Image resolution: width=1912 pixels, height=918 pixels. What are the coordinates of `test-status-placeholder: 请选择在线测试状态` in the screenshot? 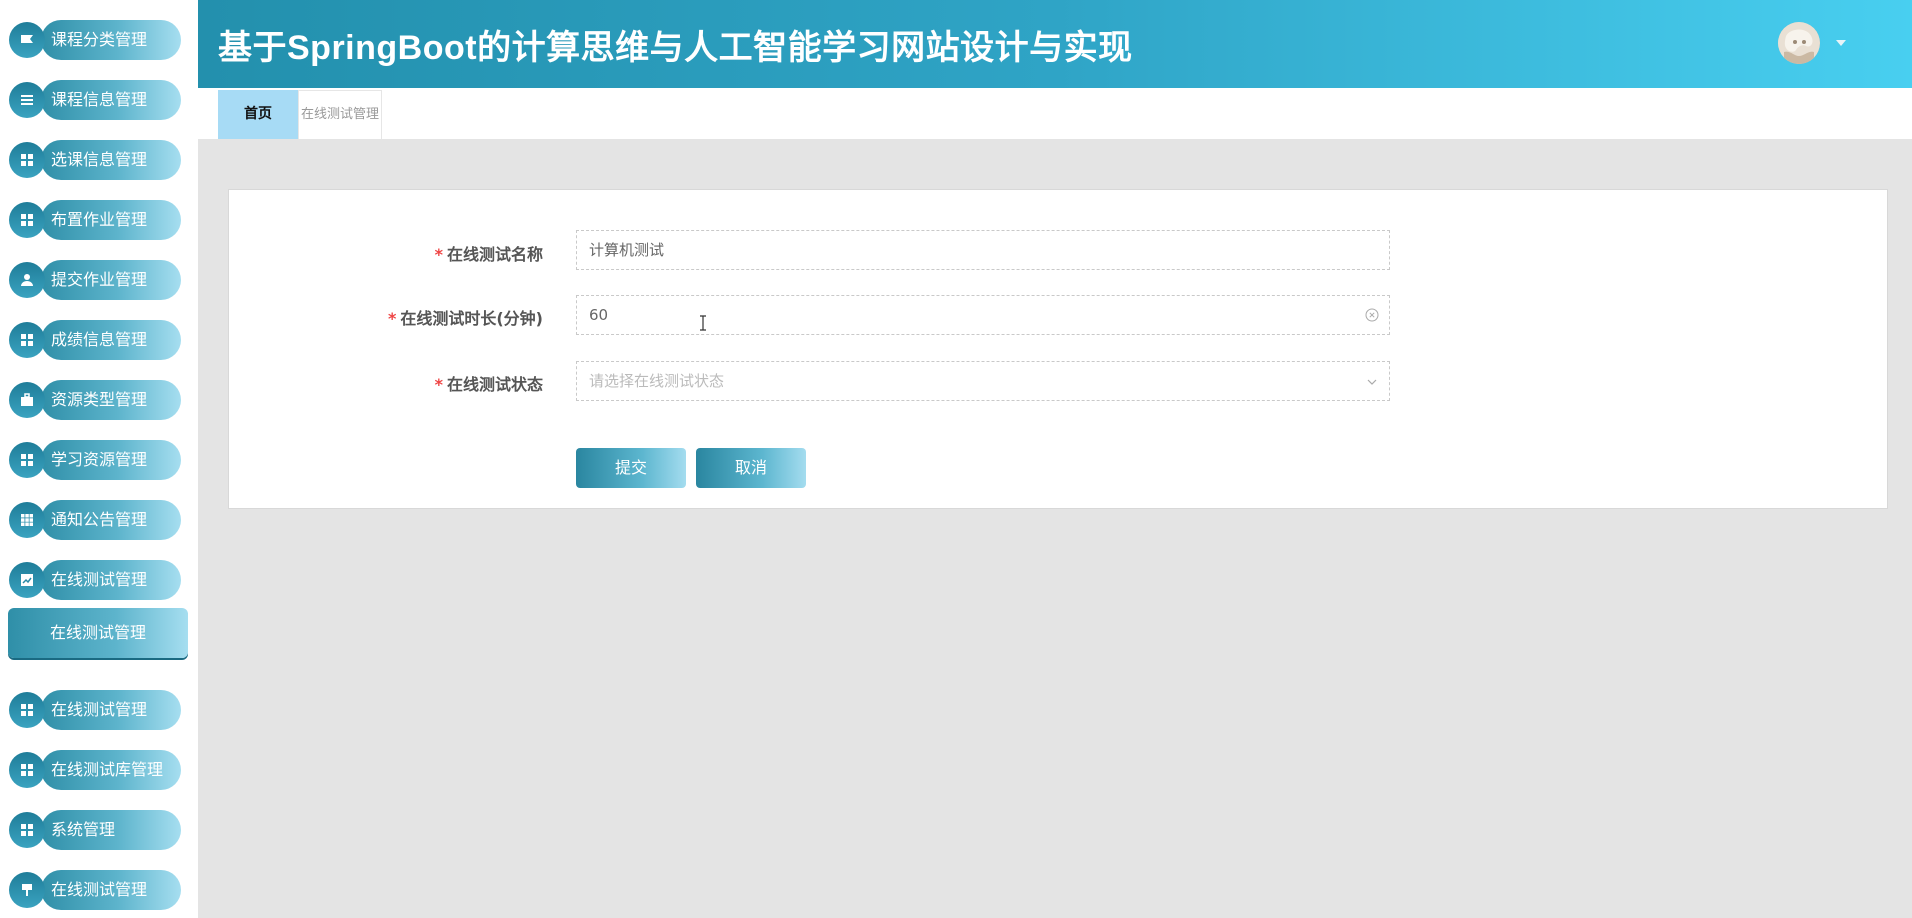 It's located at (657, 381).